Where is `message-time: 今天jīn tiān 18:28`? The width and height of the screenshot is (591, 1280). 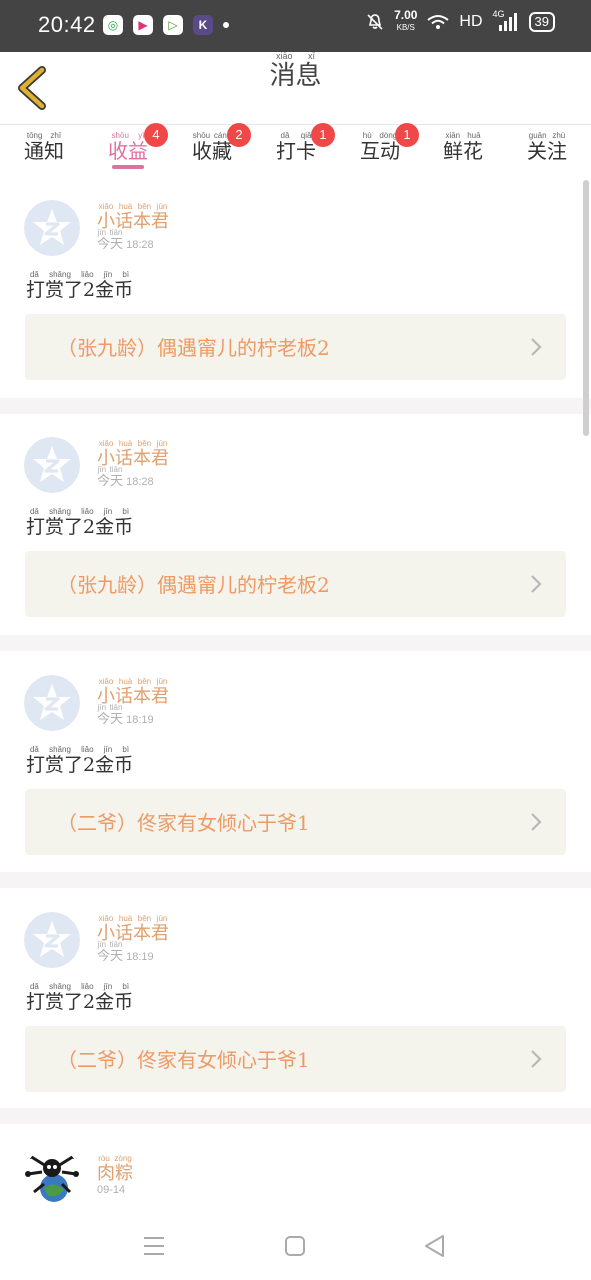 message-time: 今天jīn tiān 18:28 is located at coordinates (125, 240).